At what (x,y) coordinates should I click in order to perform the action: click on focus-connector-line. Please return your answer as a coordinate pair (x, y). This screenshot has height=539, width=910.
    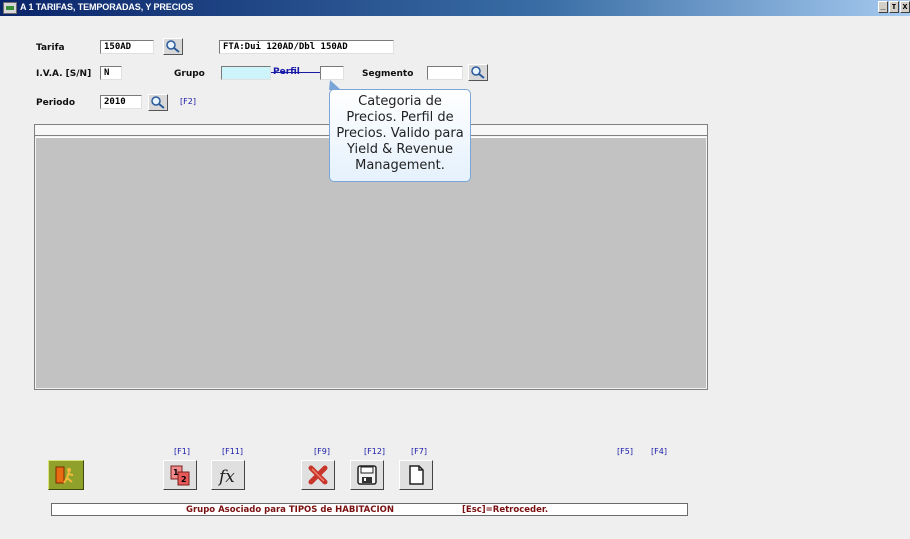
    Looking at the image, I should click on (296, 72).